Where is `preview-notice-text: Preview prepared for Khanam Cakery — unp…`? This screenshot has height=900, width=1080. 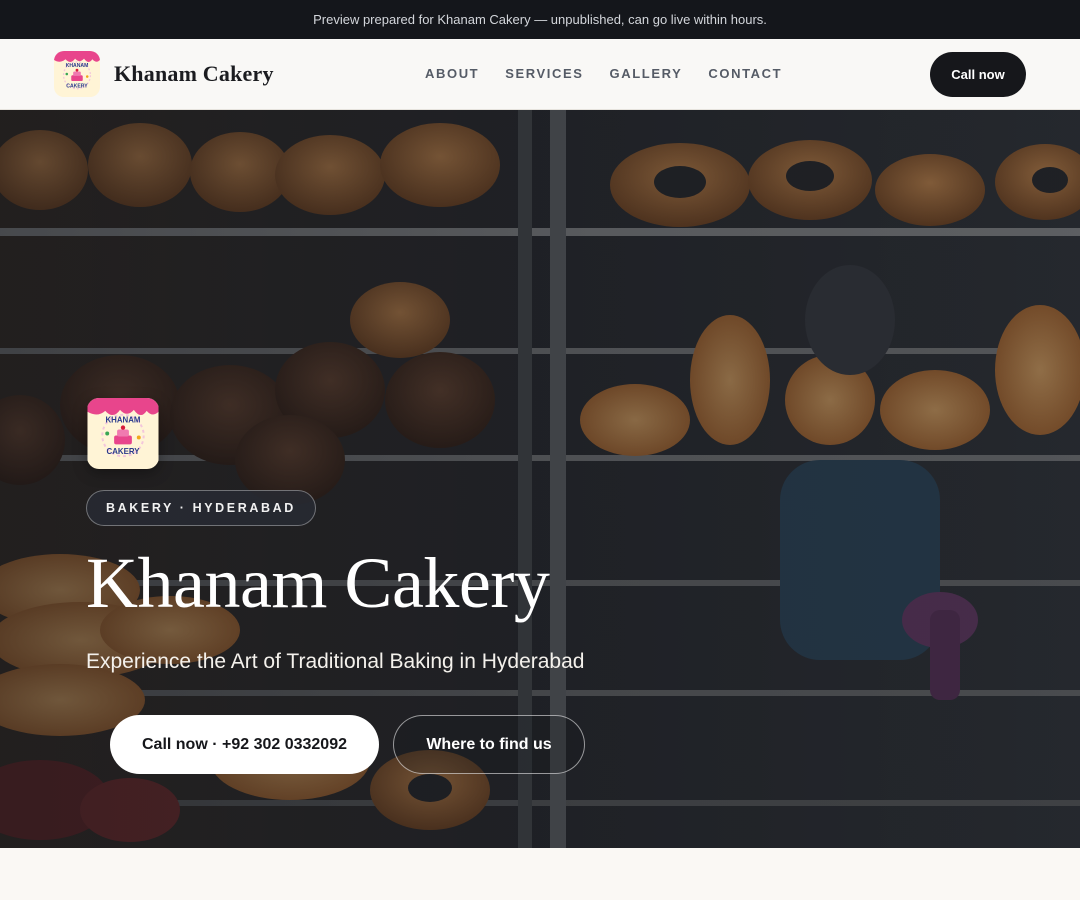
preview-notice-text: Preview prepared for Khanam Cakery — unp… is located at coordinates (540, 19).